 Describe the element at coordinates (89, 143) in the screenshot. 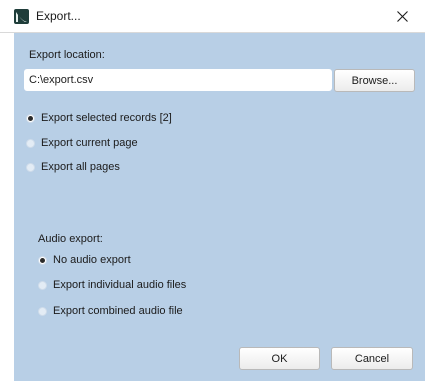

I see `radio-label: Export current page` at that location.